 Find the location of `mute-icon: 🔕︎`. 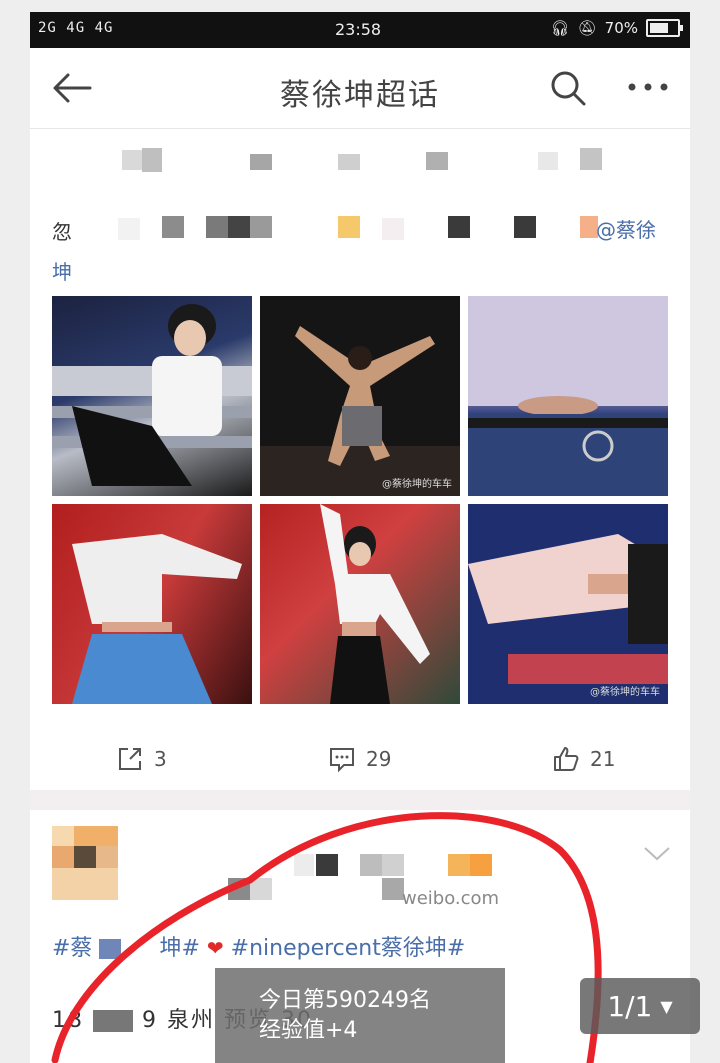

mute-icon: 🔕︎ is located at coordinates (587, 28).